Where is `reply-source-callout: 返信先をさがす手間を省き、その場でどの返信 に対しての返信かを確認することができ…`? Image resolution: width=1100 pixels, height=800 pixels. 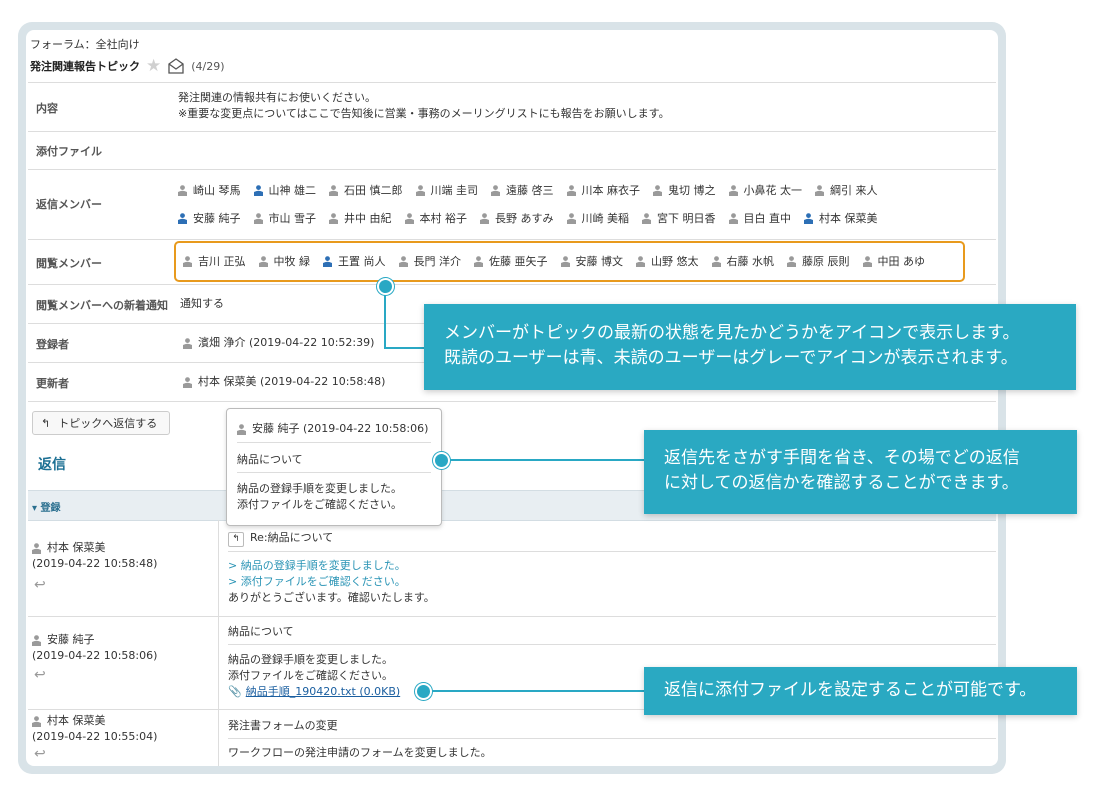 reply-source-callout: 返信先をさがす手間を省き、その場でどの返信 に対しての返信かを確認することができ… is located at coordinates (860, 472).